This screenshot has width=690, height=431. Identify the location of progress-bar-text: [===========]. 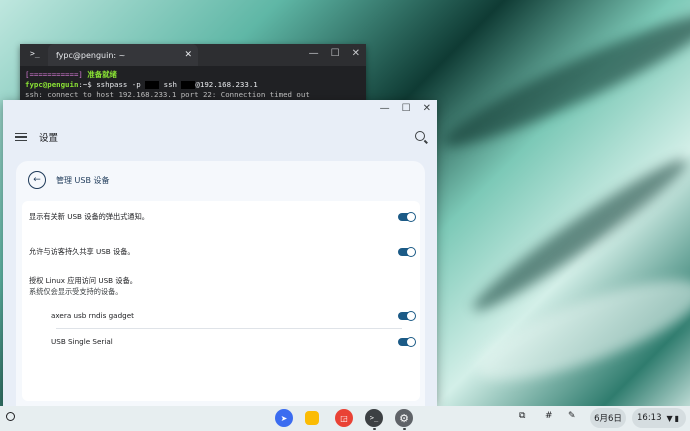
(54, 74).